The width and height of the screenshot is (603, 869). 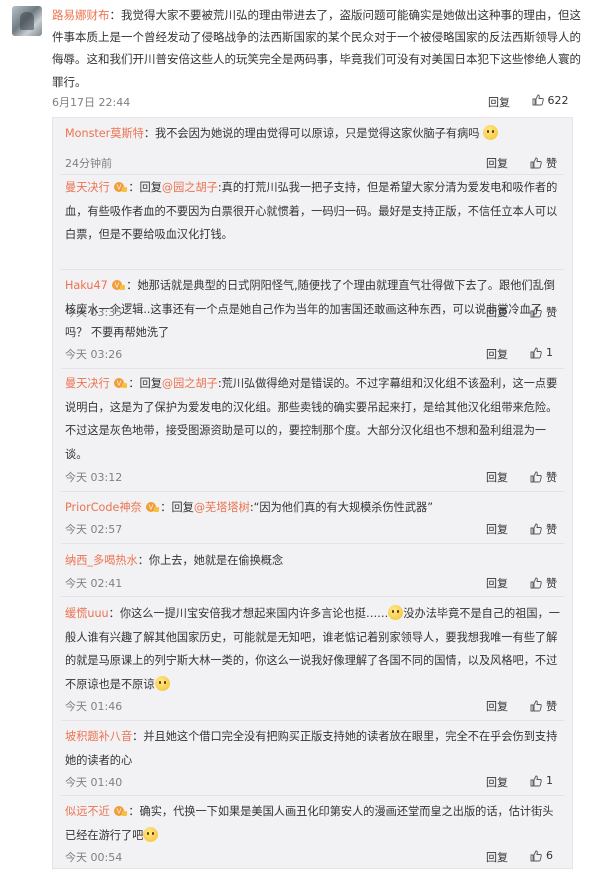 What do you see at coordinates (87, 613) in the screenshot?
I see `reply-username: 缓慌uuu` at bounding box center [87, 613].